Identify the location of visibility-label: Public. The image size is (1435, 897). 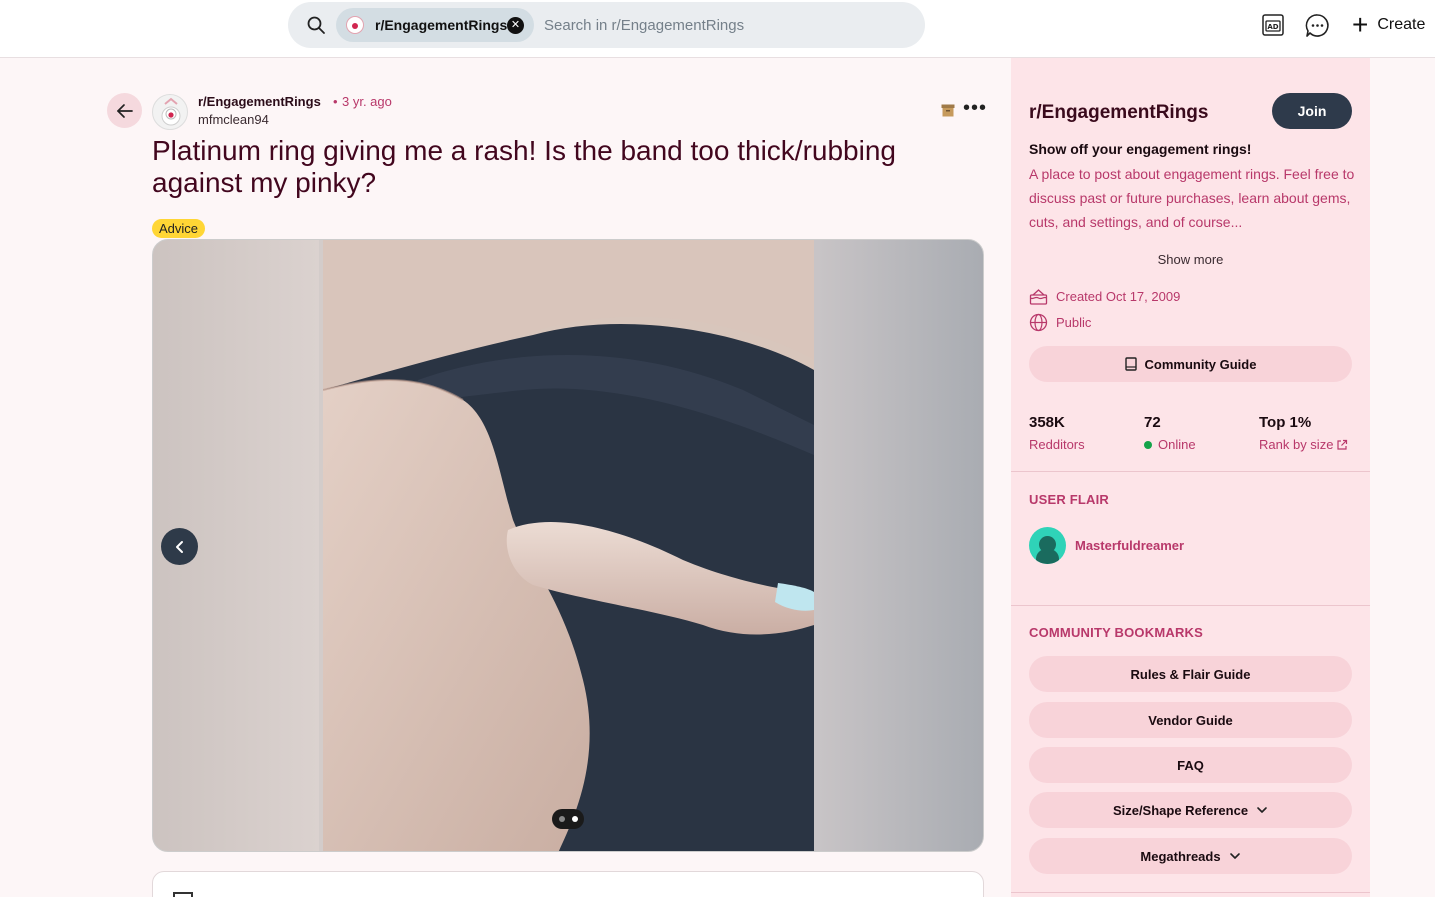
(1074, 322).